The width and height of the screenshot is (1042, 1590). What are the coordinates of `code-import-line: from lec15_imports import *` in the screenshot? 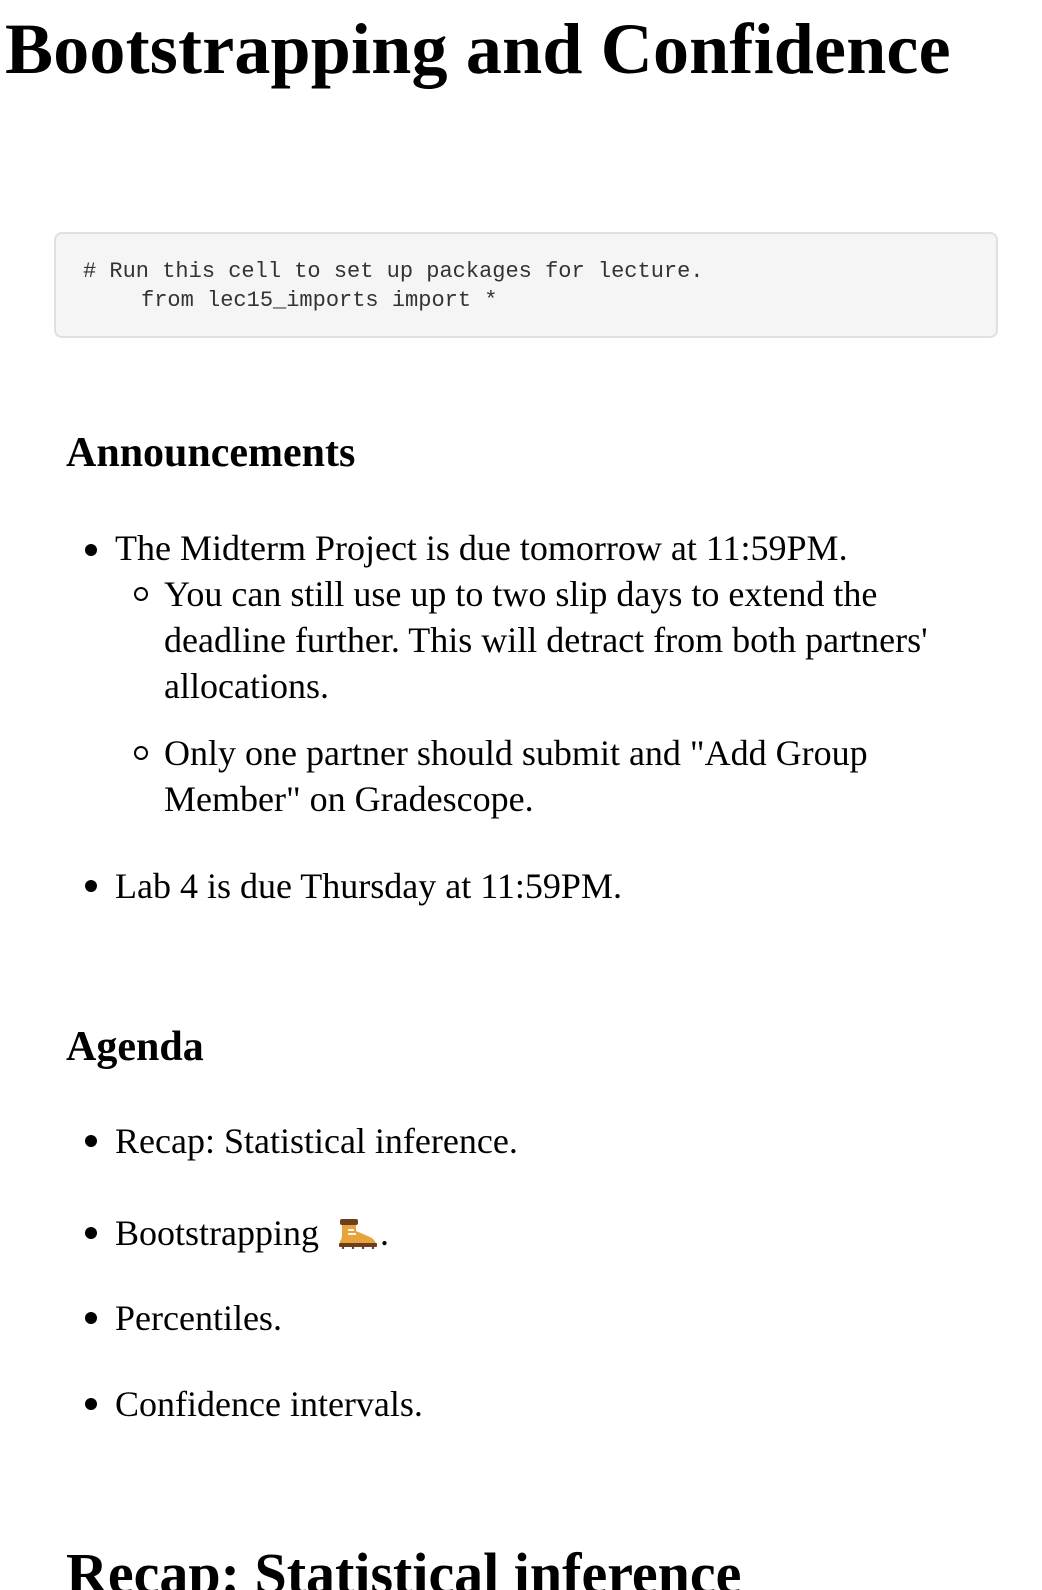 It's located at (319, 300).